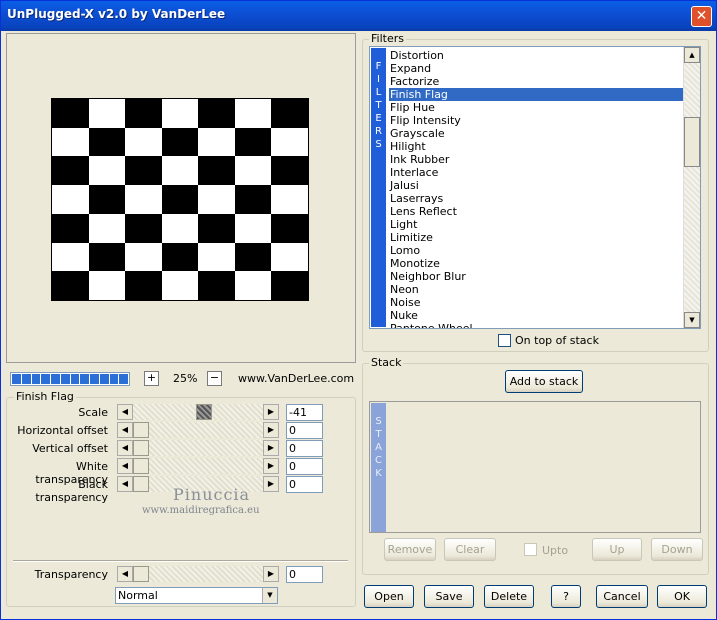 The height and width of the screenshot is (620, 717). I want to click on down-button: Down, so click(677, 549).